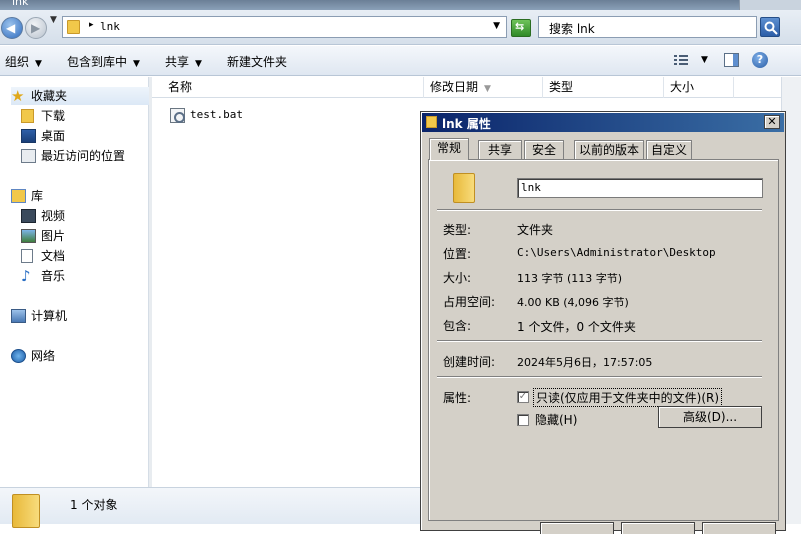 This screenshot has height=534, width=801. I want to click on search-input: 搜索 lnk, so click(647, 27).